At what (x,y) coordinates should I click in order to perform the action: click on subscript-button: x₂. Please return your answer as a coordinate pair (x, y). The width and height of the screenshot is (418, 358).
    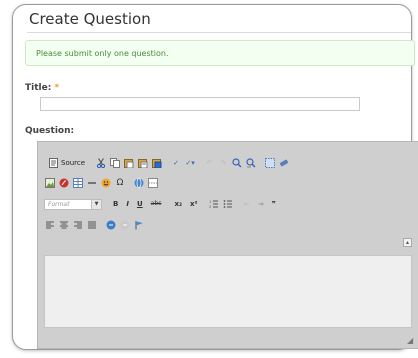
    Looking at the image, I should click on (178, 204).